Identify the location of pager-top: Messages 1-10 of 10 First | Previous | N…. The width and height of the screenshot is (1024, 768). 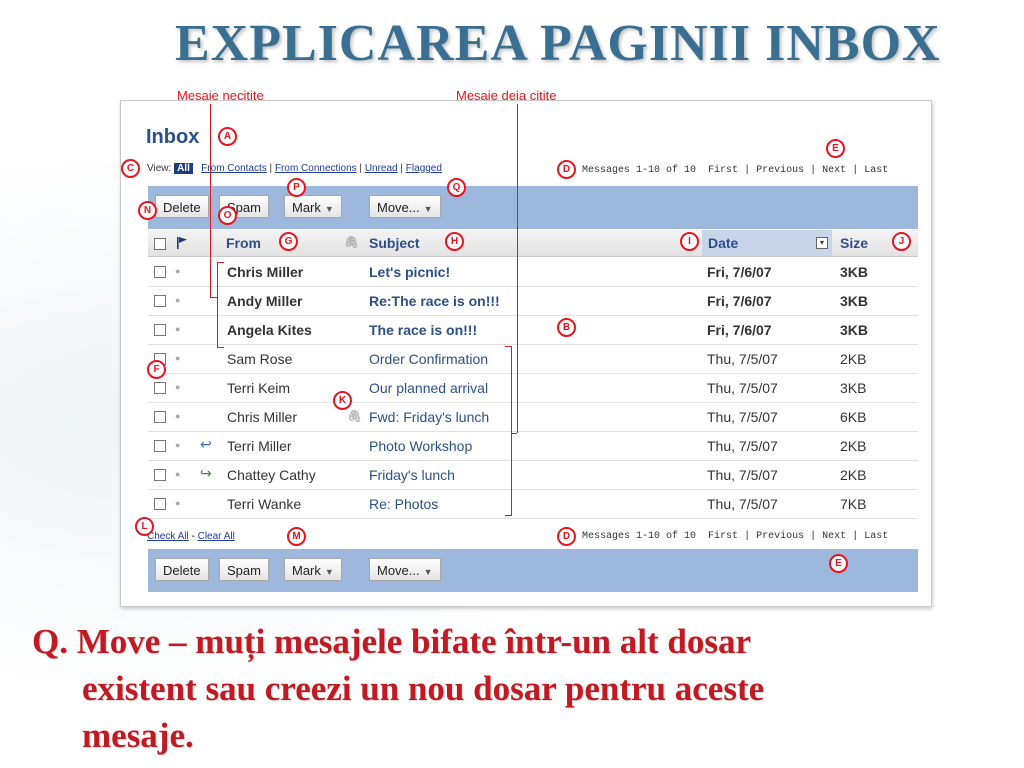
(735, 170).